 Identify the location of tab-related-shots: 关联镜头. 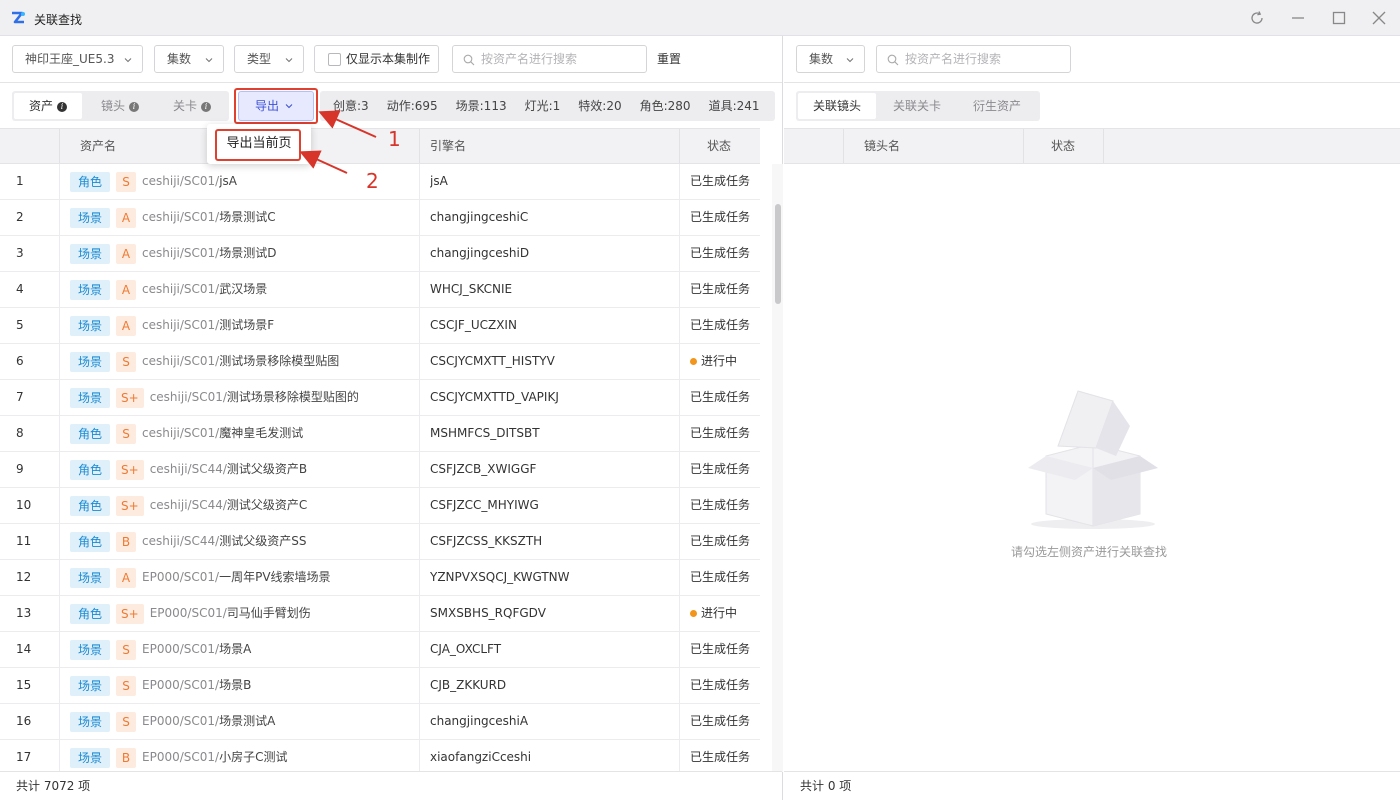
(837, 106).